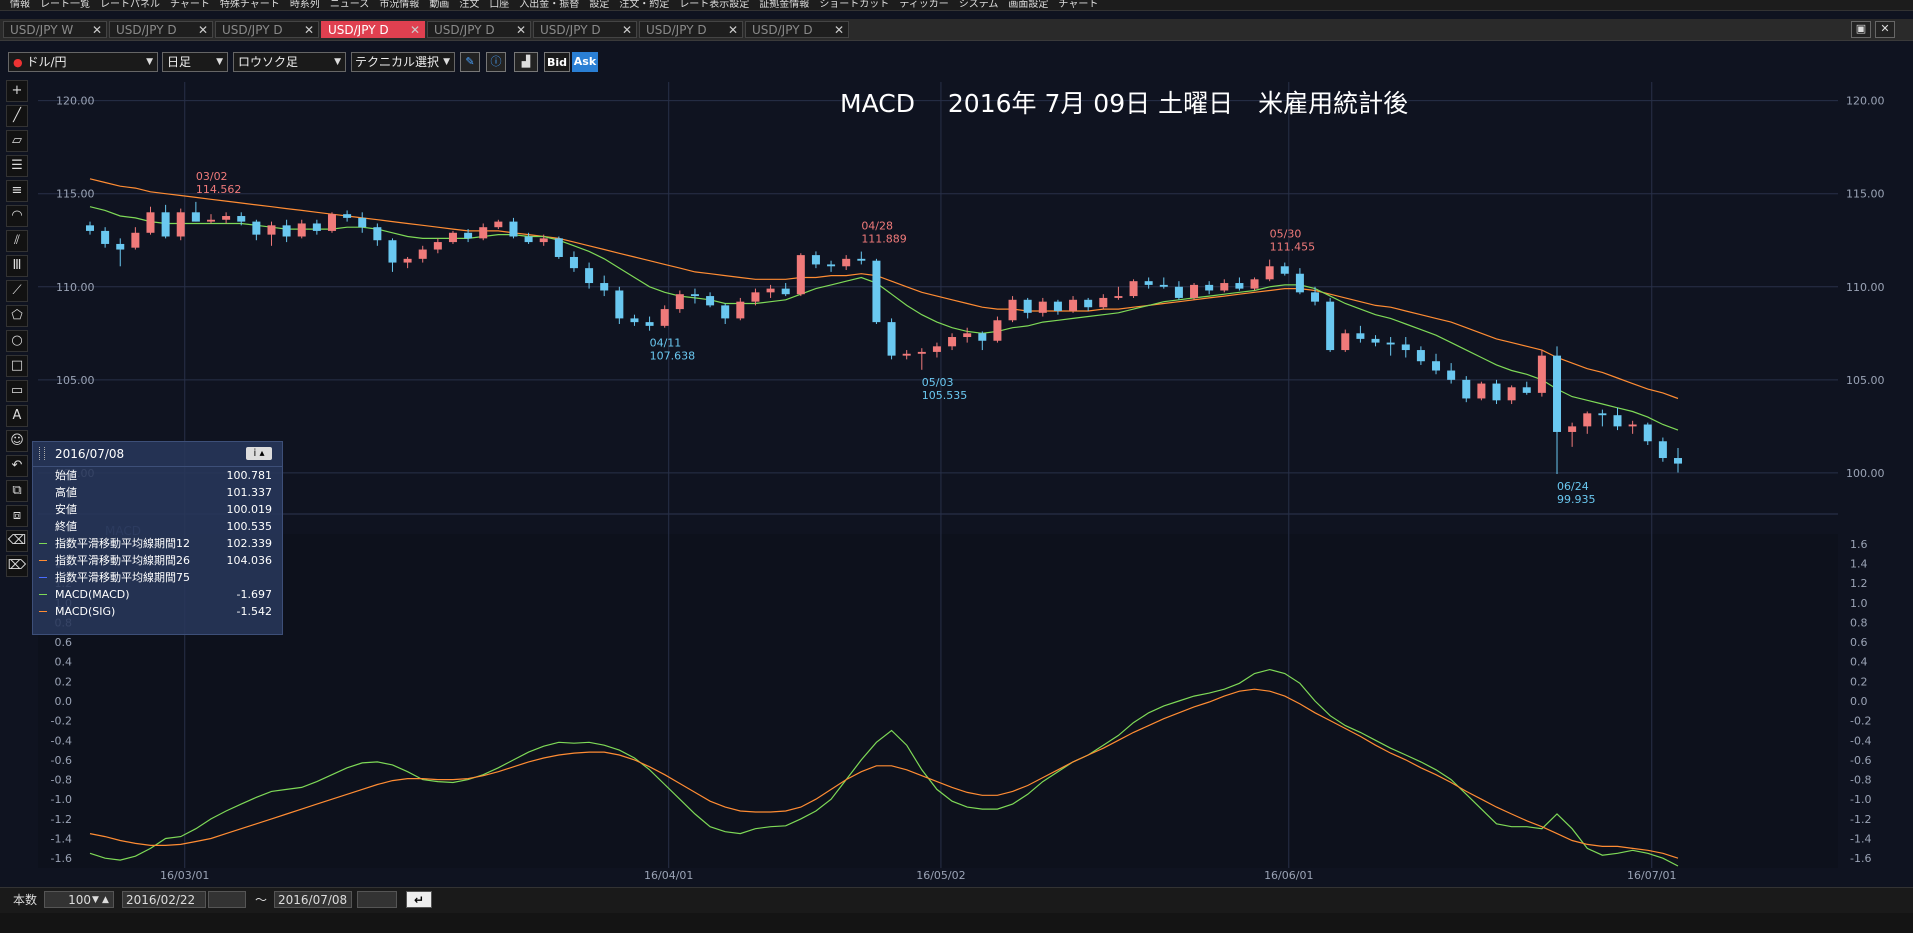 This screenshot has height=933, width=1913. Describe the element at coordinates (61, 760) in the screenshot. I see `macd-y-tick-label: -0.6` at that location.